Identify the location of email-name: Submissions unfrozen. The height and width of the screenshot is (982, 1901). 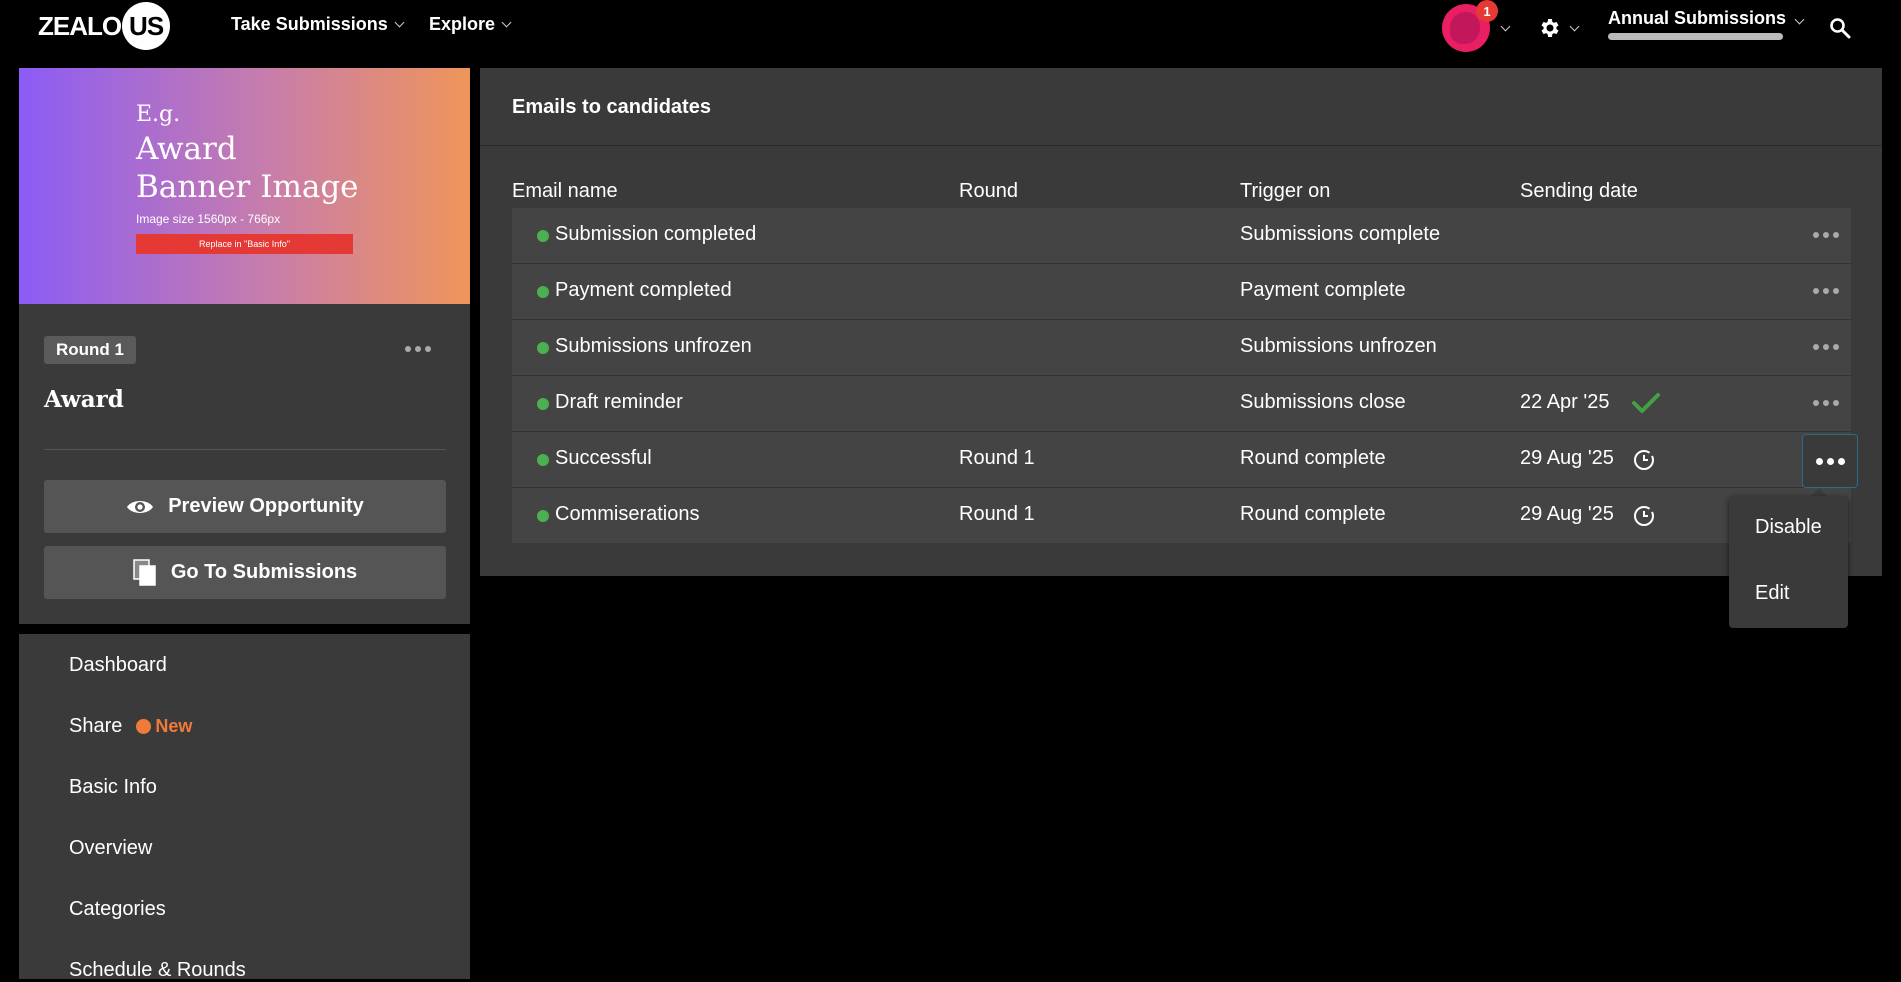
(653, 346).